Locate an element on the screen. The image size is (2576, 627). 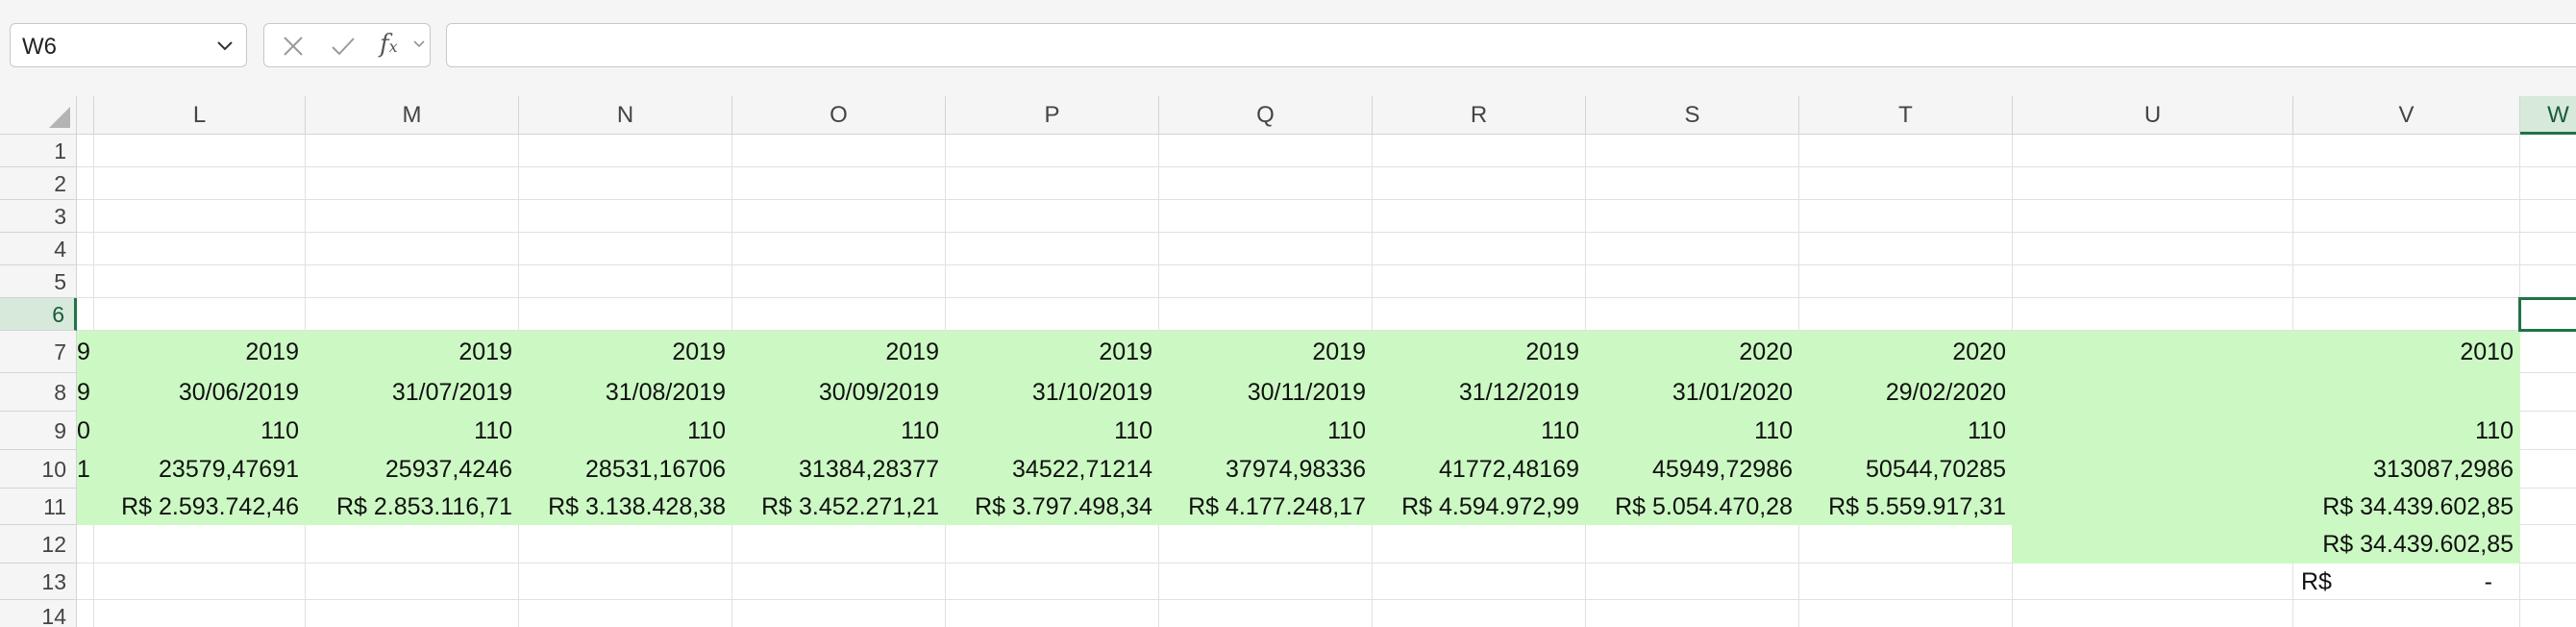
cell: R$ 4.594.972,99 is located at coordinates (1480, 507).